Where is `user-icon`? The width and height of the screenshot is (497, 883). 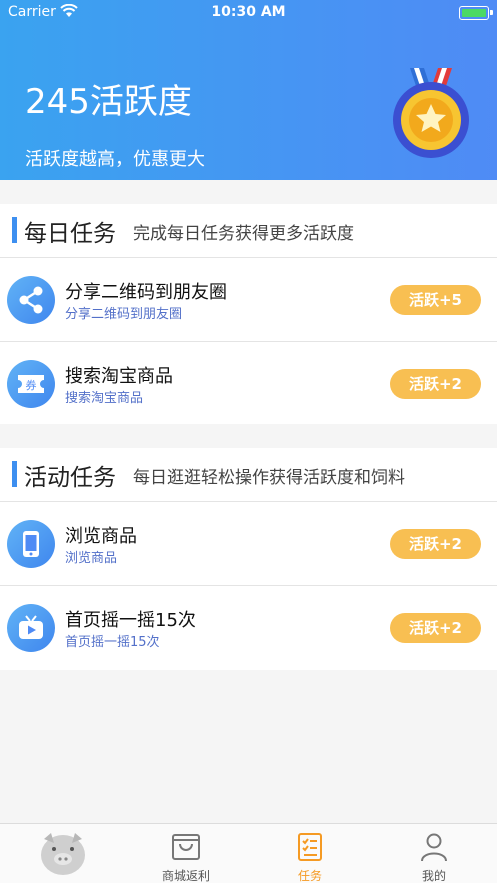 user-icon is located at coordinates (434, 847).